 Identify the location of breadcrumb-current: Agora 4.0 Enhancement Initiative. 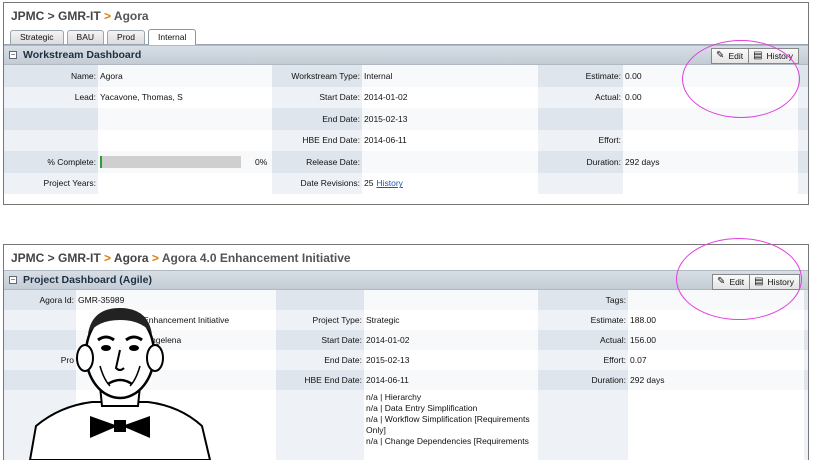
(256, 258).